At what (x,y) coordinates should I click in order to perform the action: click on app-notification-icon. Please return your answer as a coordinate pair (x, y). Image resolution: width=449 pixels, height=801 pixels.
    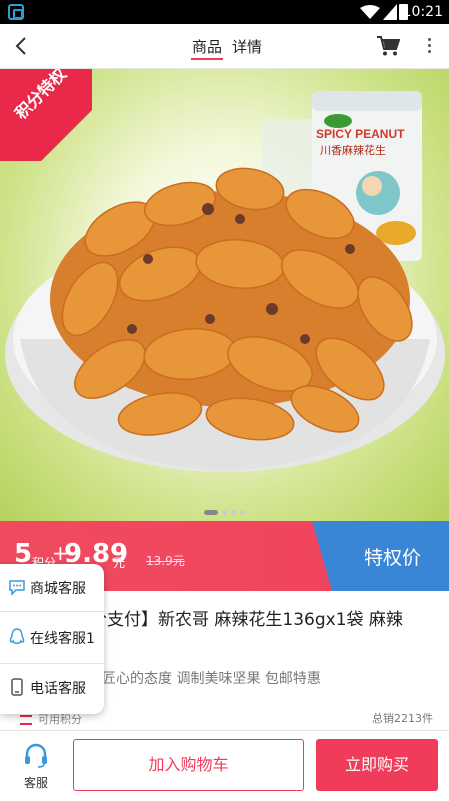
    Looking at the image, I should click on (16, 12).